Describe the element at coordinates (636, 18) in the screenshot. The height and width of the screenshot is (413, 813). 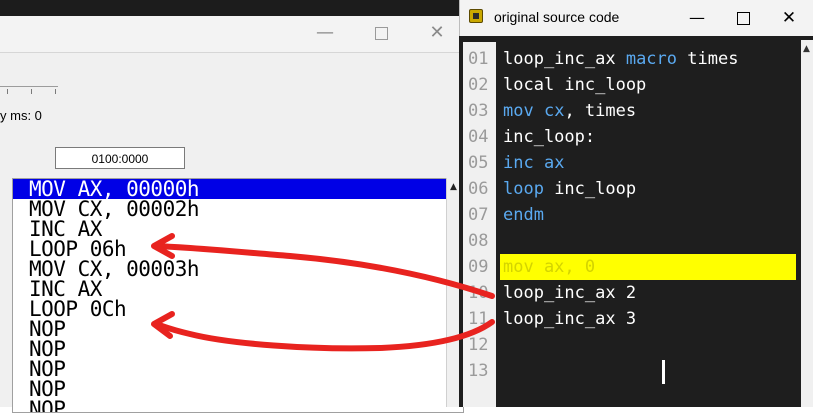
I see `source-title-bar: original source code — ✕` at that location.